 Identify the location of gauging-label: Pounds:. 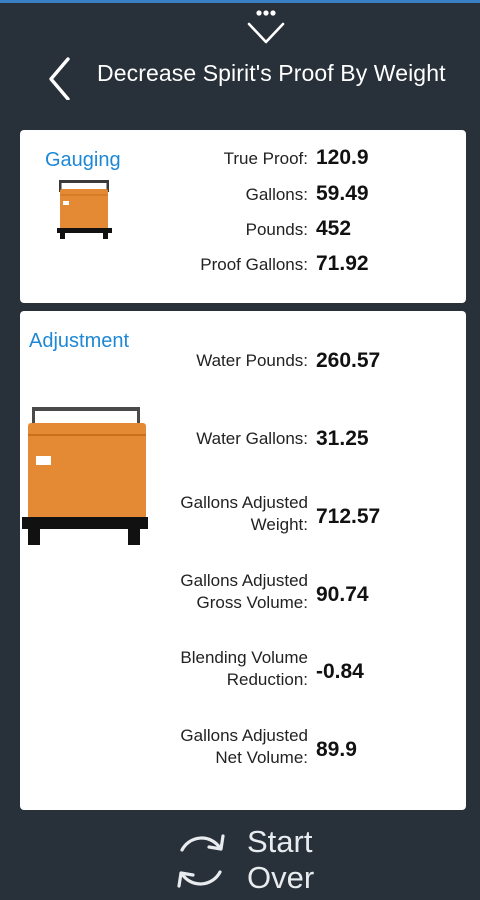
(276, 229).